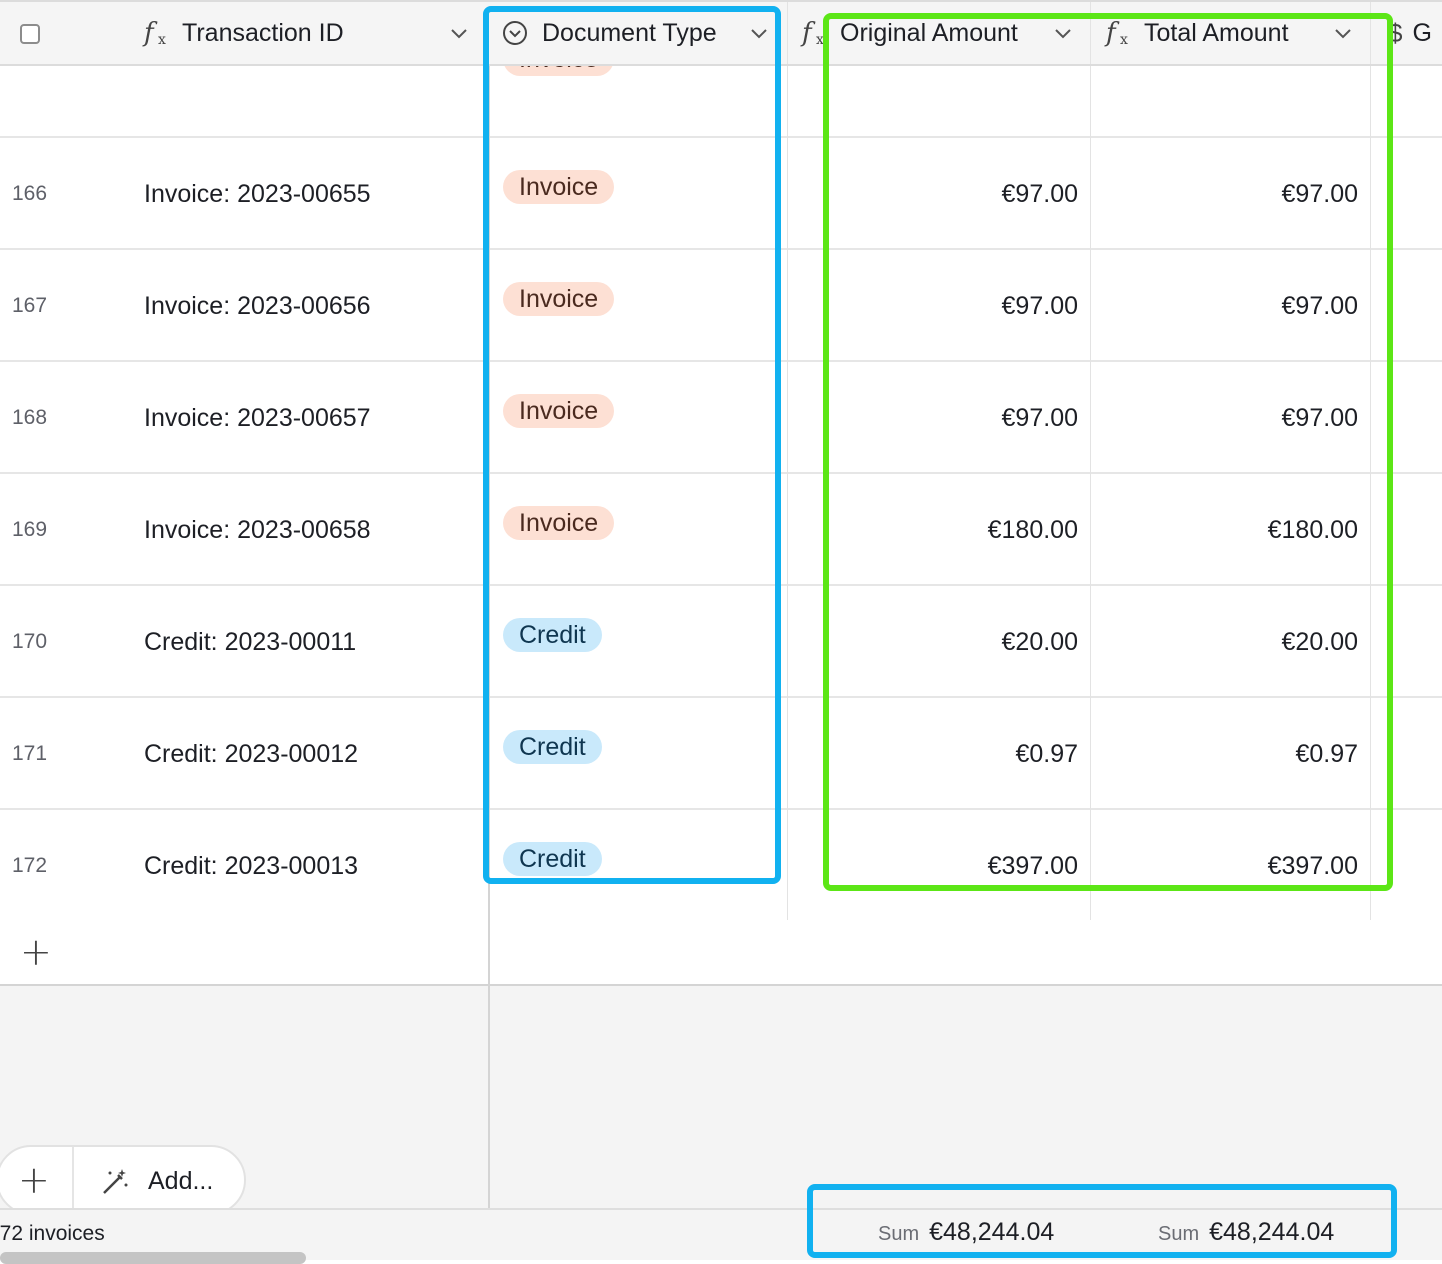 The width and height of the screenshot is (1442, 1264). I want to click on original-amount-cell: €397.00, so click(958, 866).